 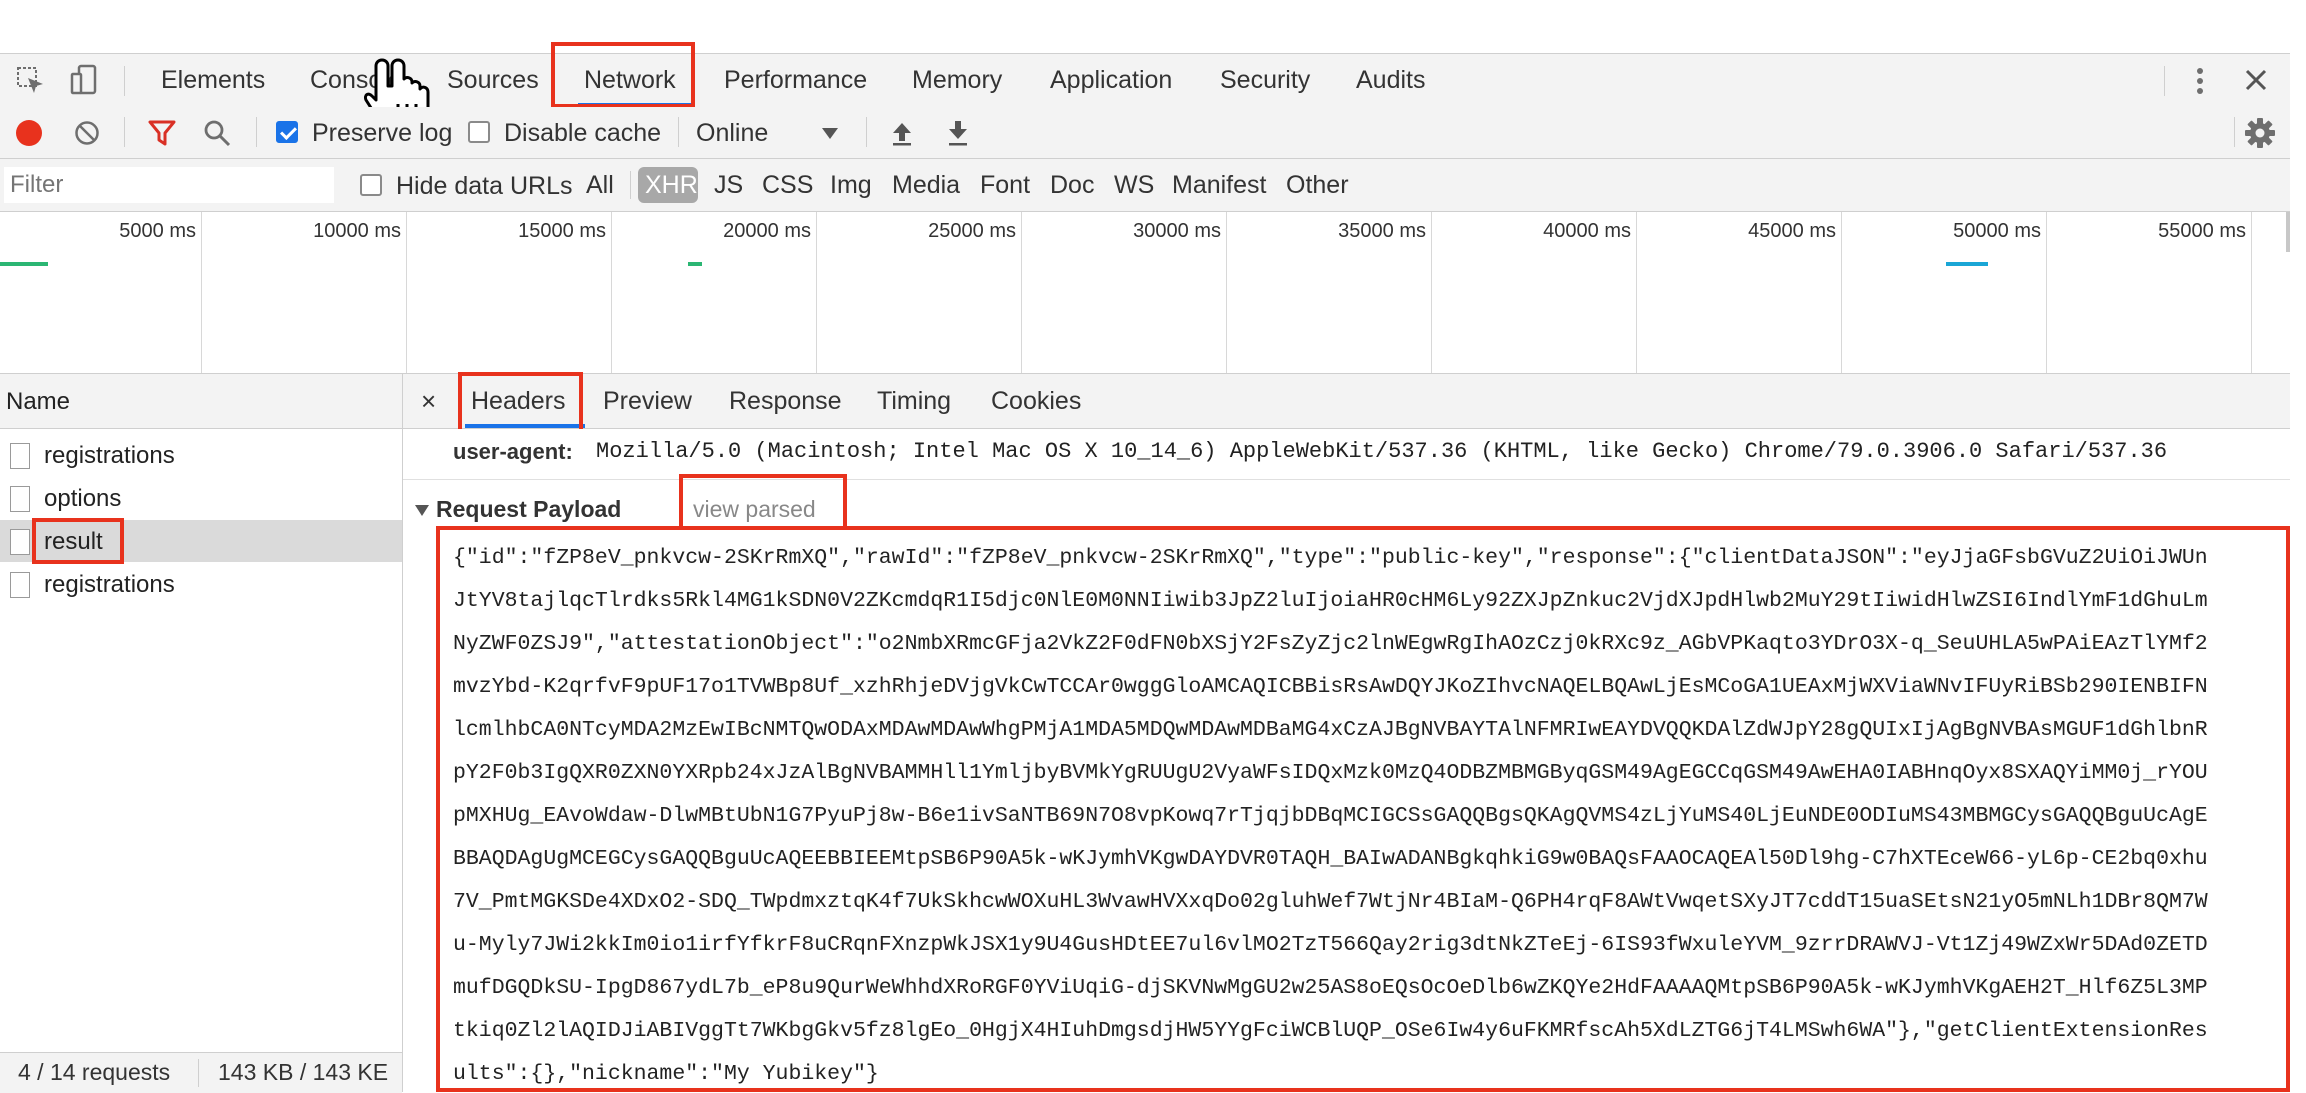 I want to click on throttling-value: Online, so click(x=732, y=133).